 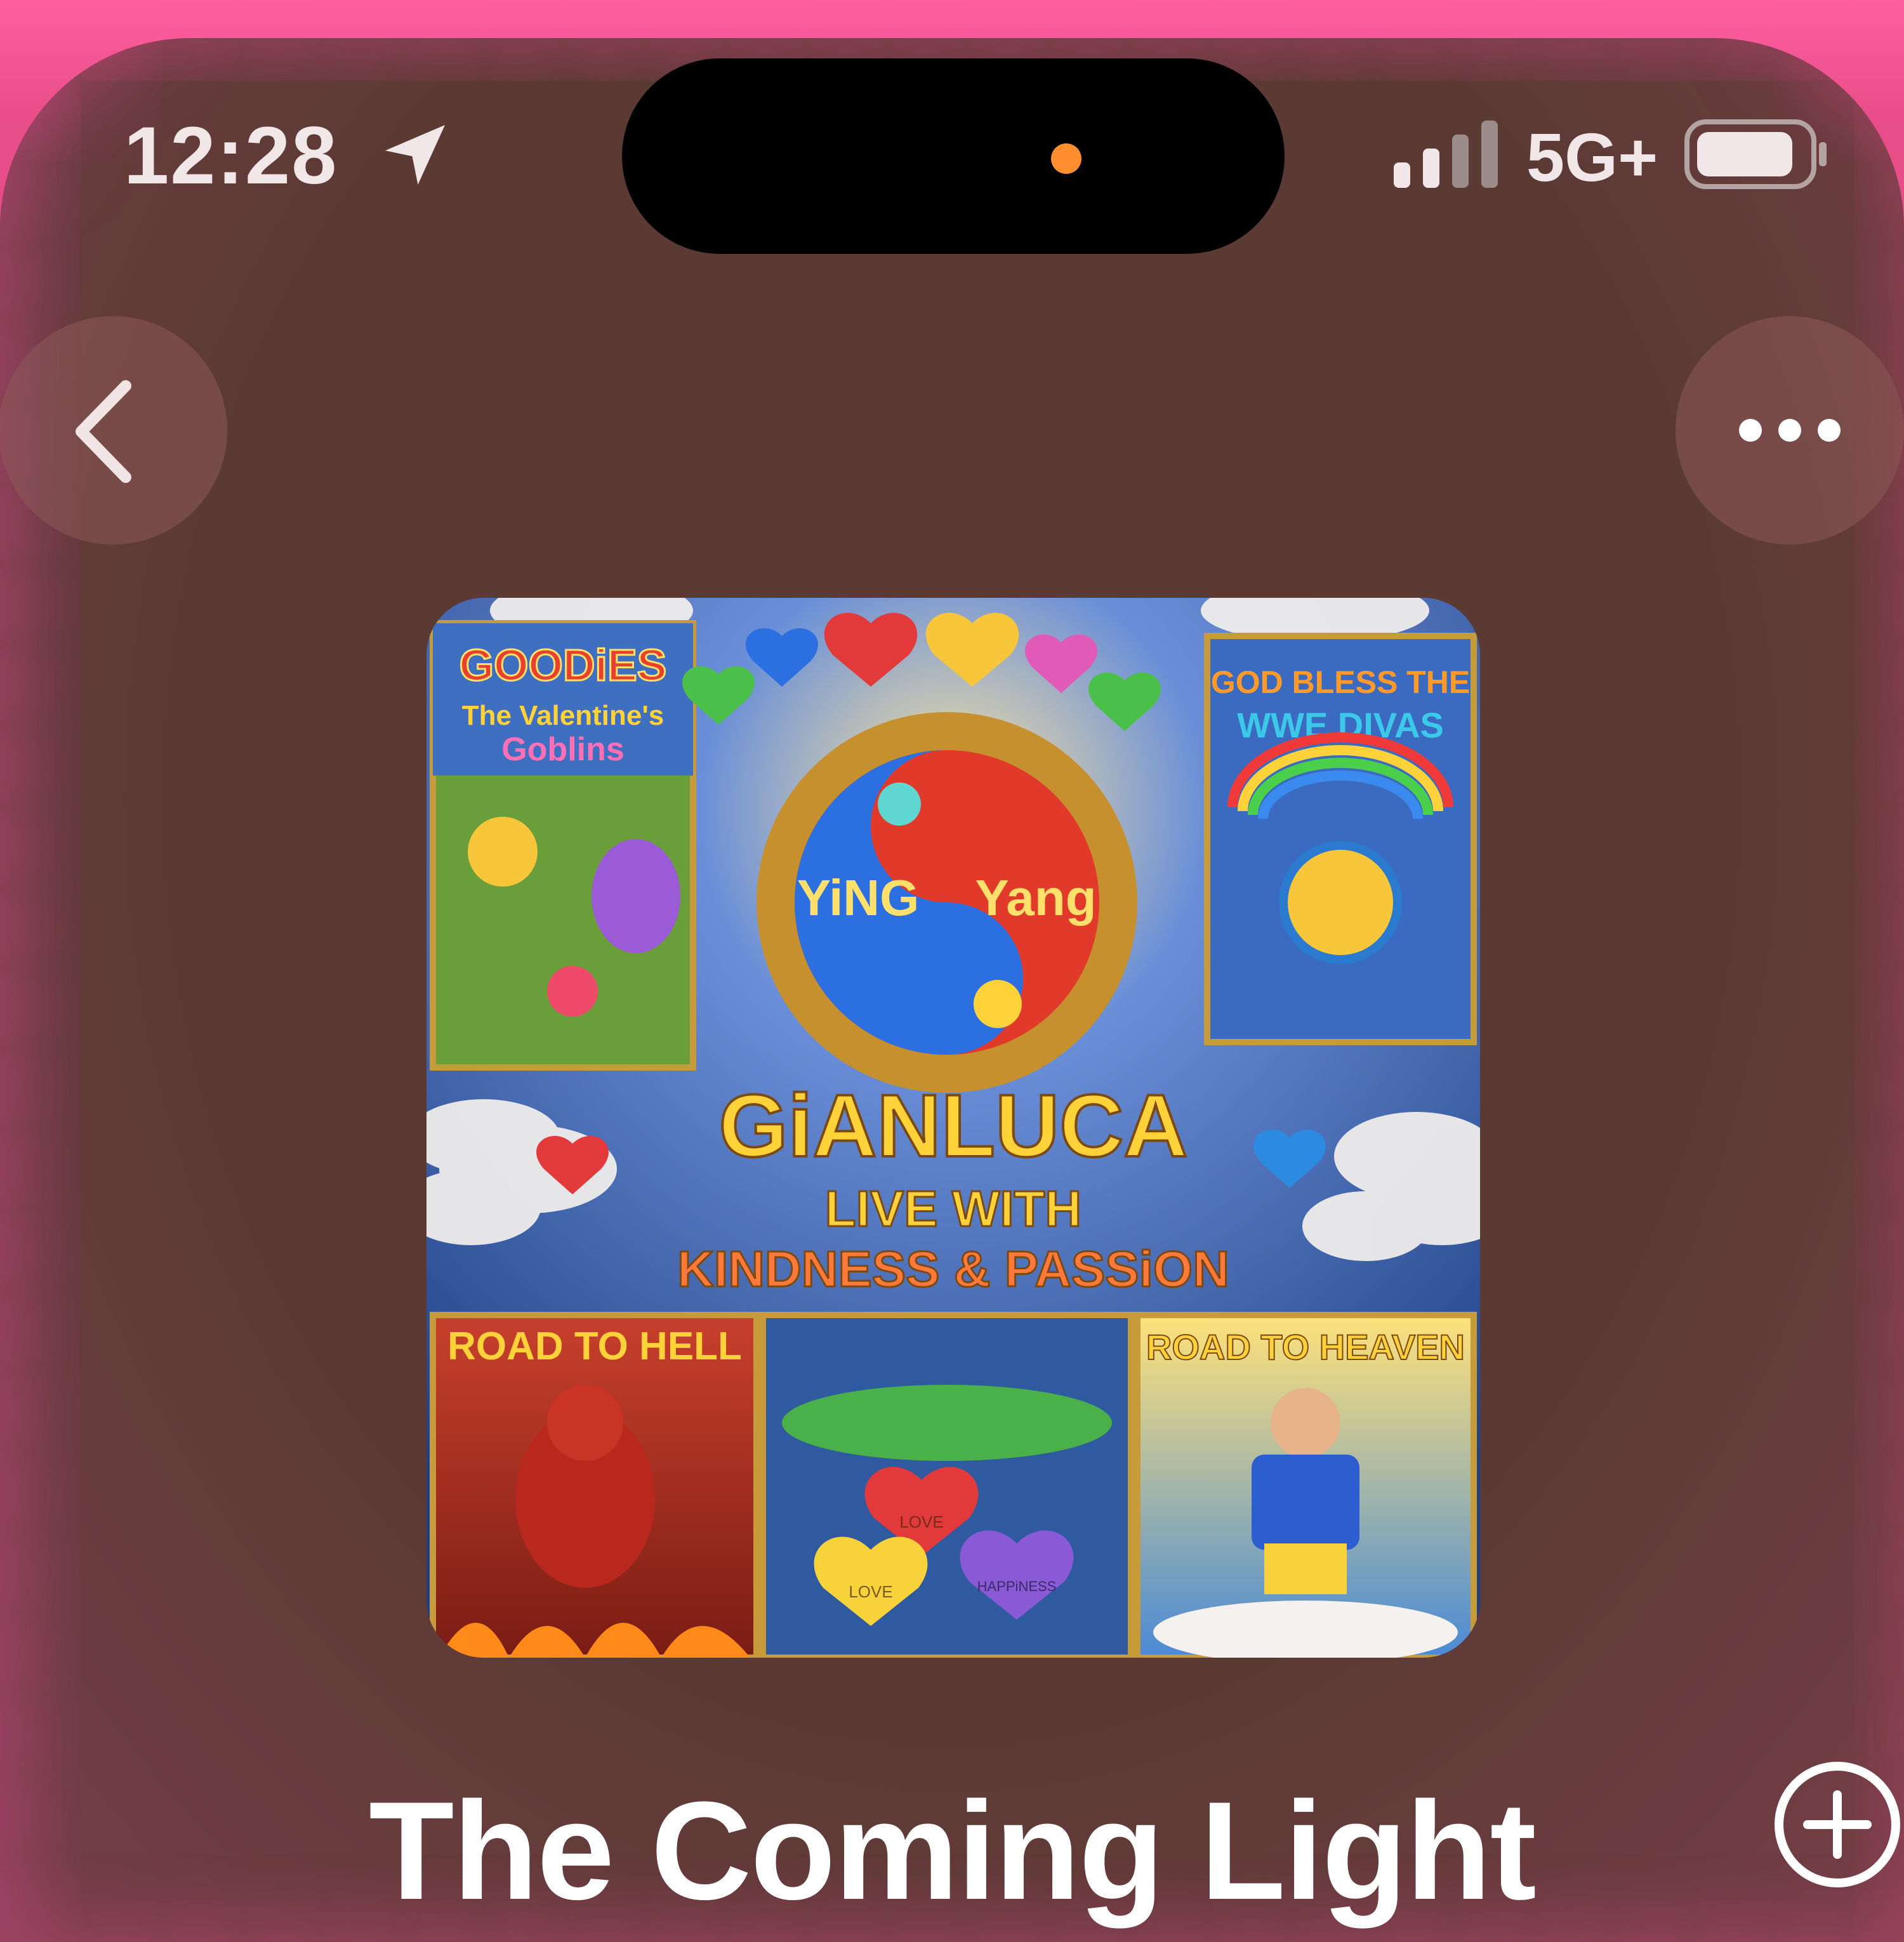 What do you see at coordinates (563, 749) in the screenshot?
I see `panel-goodies-sub2: Goblins` at bounding box center [563, 749].